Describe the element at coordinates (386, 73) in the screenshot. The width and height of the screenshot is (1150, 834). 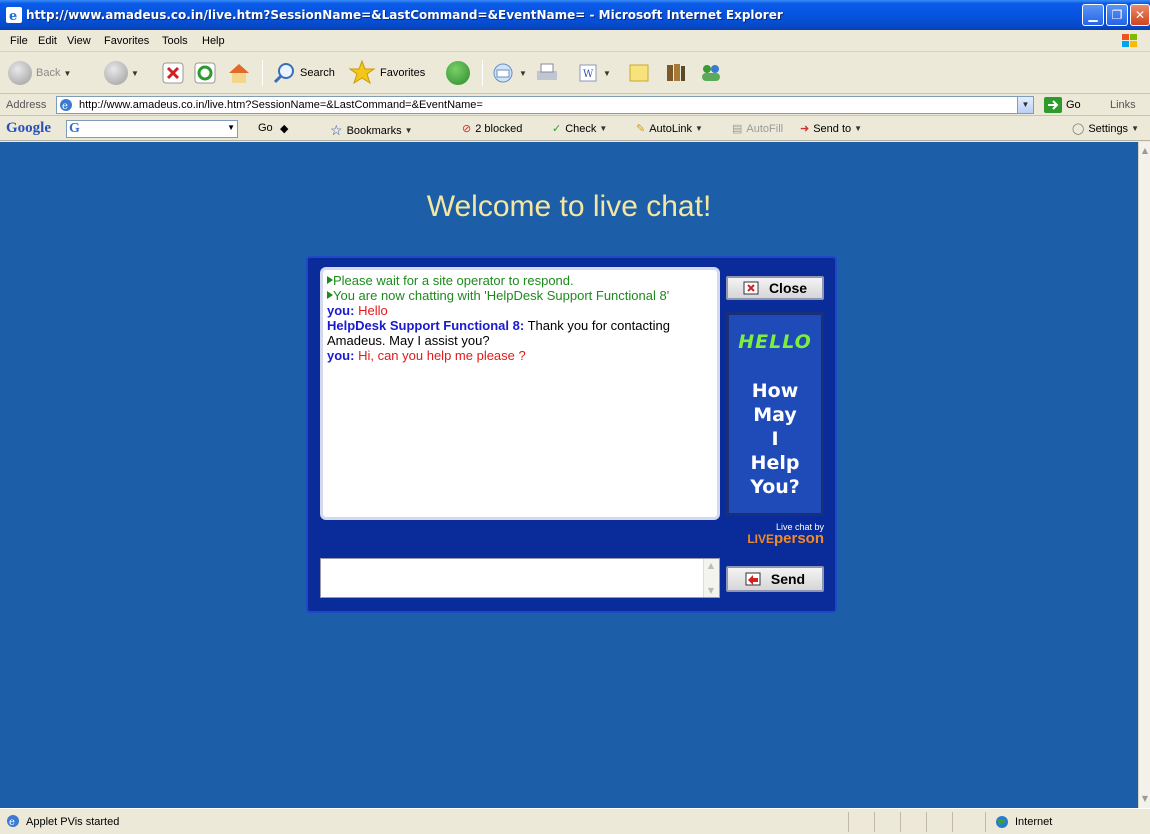
I see `favorites-button: Favorites` at that location.